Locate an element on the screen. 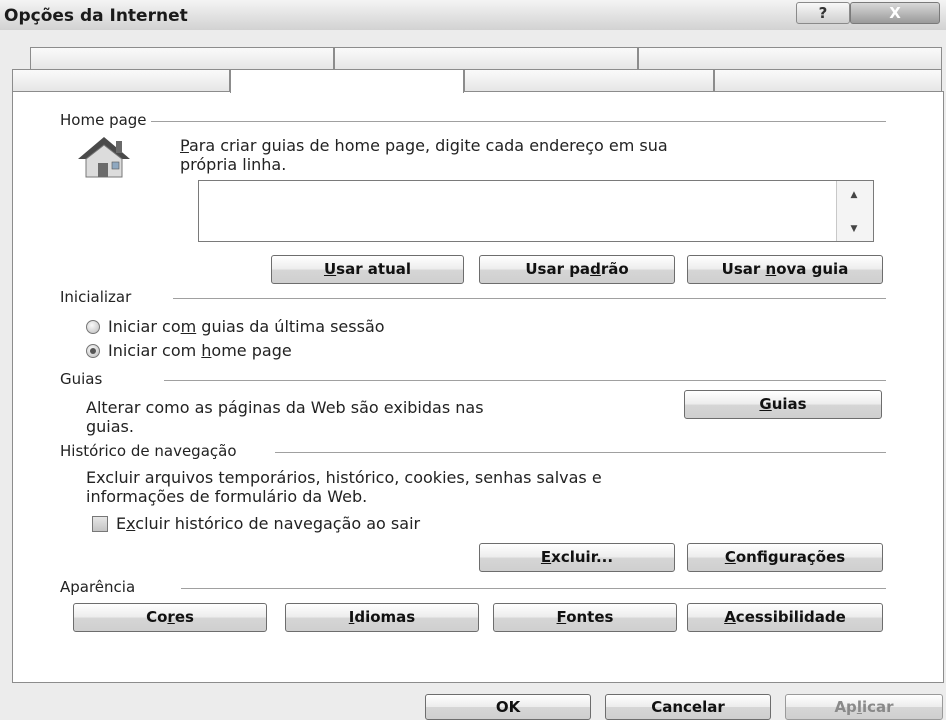 The image size is (946, 720). tab-general is located at coordinates (347, 81).